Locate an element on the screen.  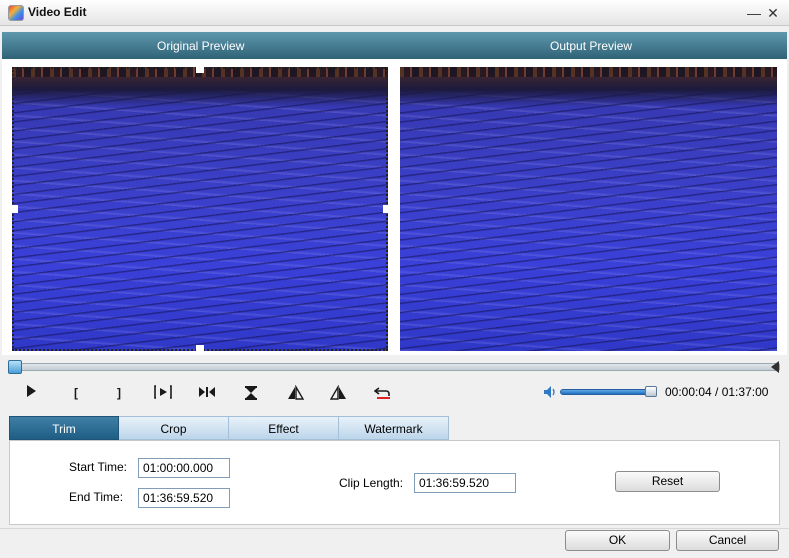
timeline-start-marker is located at coordinates (15, 367).